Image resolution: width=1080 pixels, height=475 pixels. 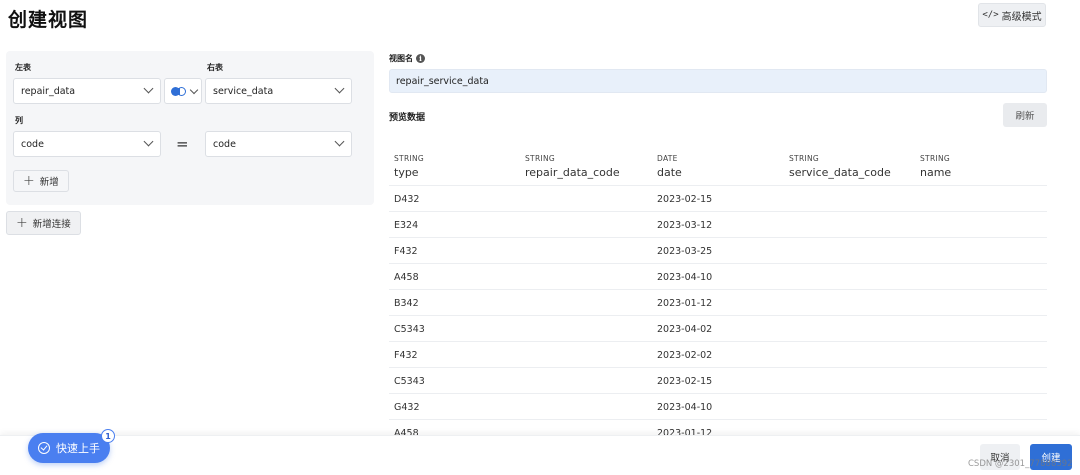 I want to click on column-name: repair_data_code, so click(x=572, y=172).